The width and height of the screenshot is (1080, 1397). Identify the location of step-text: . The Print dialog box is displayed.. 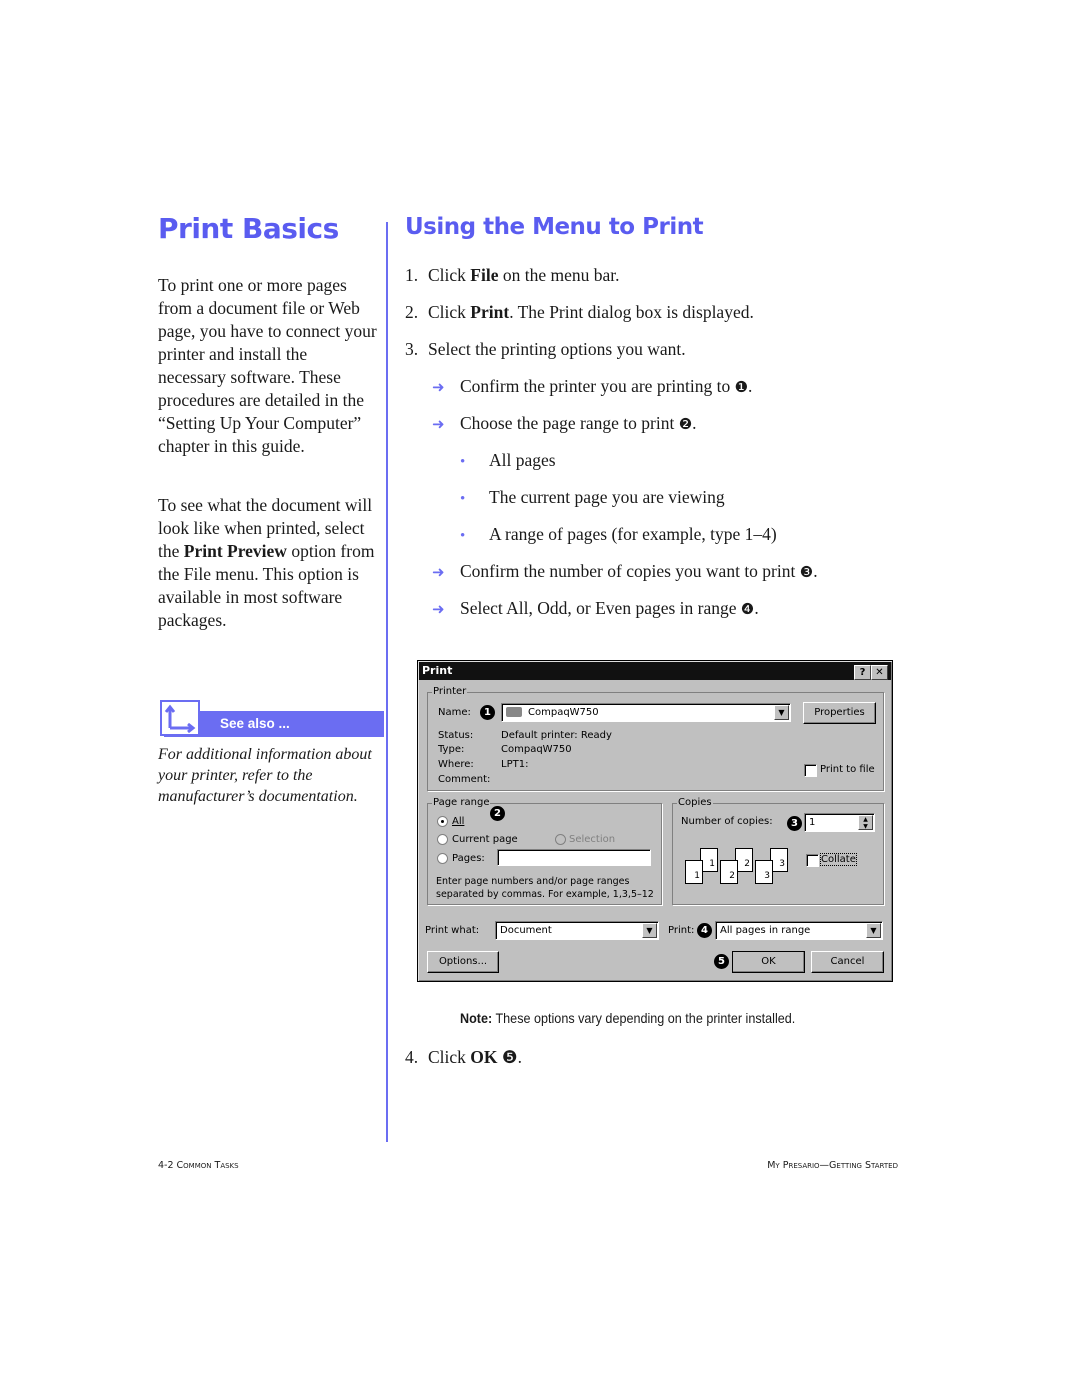
(631, 312).